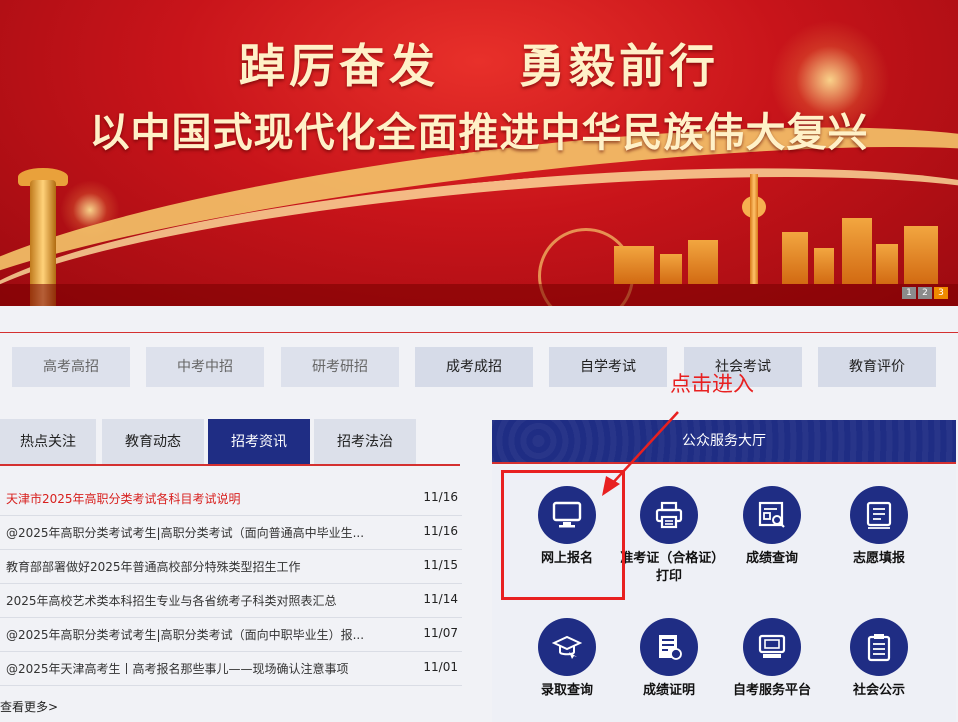 The width and height of the screenshot is (958, 722). What do you see at coordinates (440, 599) in the screenshot?
I see `news-date: 11/14` at bounding box center [440, 599].